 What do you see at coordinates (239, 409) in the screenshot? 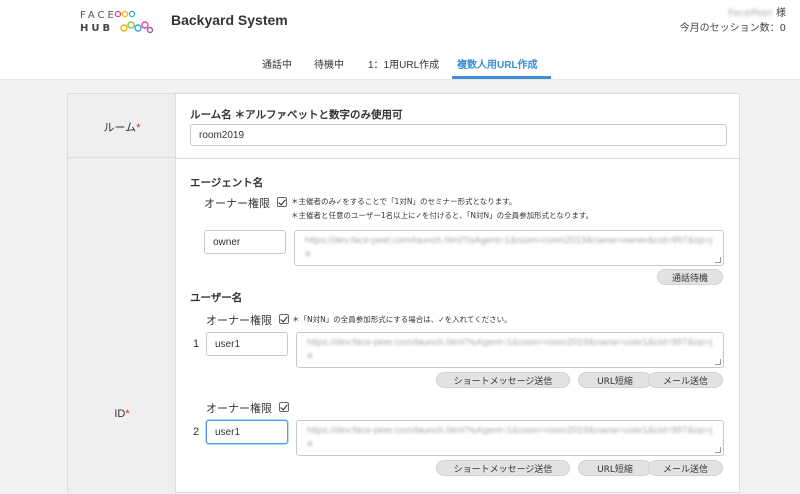
I see `user2-owner-label: オーナー権限` at bounding box center [239, 409].